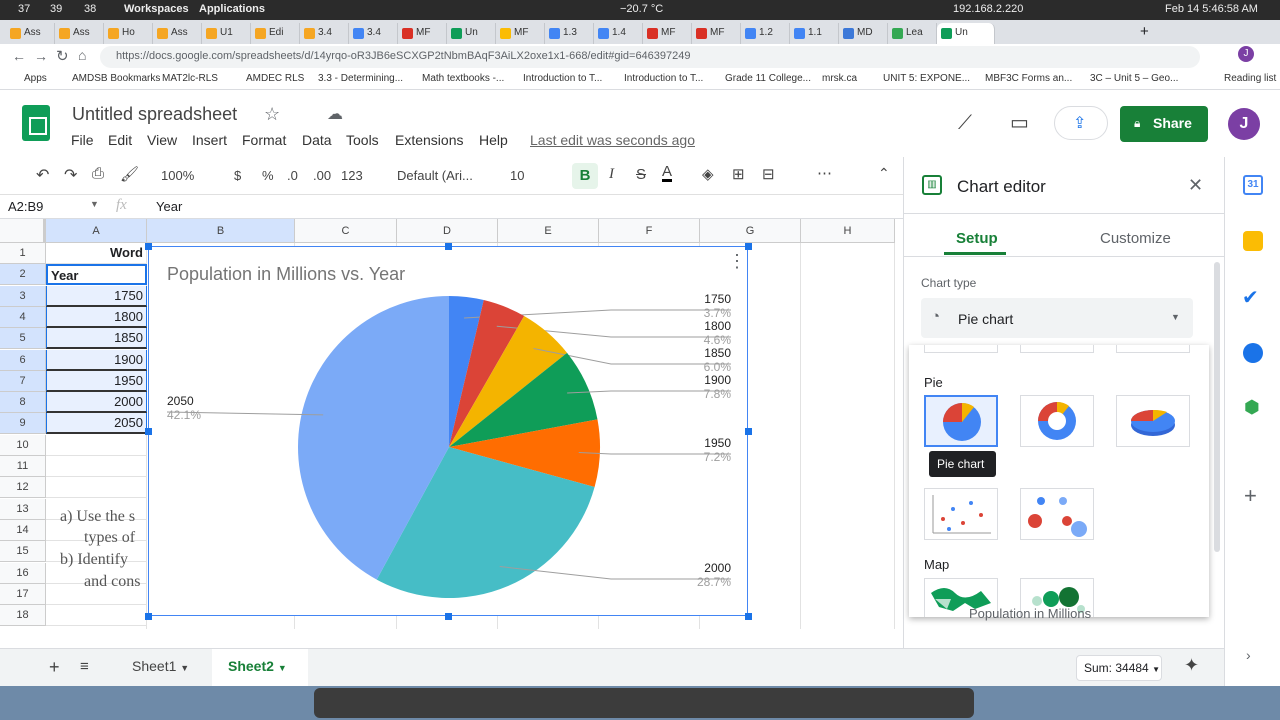  Describe the element at coordinates (96, 253) in the screenshot. I see `cell-a: Word` at that location.